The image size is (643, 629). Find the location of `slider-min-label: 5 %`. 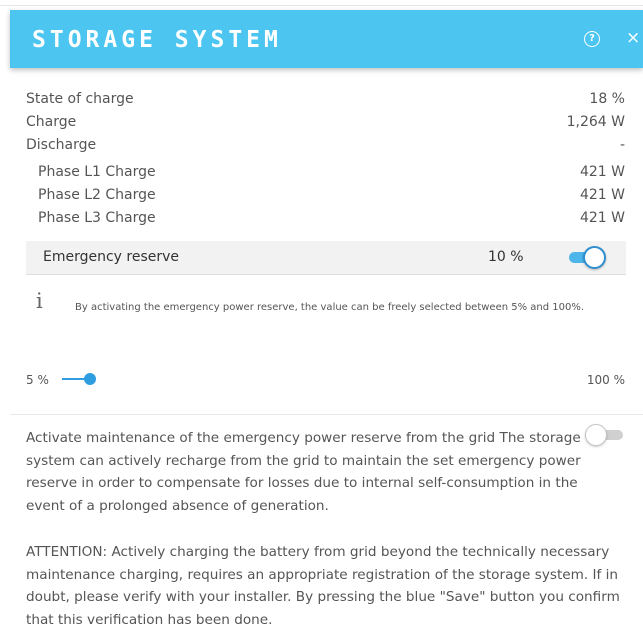

slider-min-label: 5 % is located at coordinates (37, 380).